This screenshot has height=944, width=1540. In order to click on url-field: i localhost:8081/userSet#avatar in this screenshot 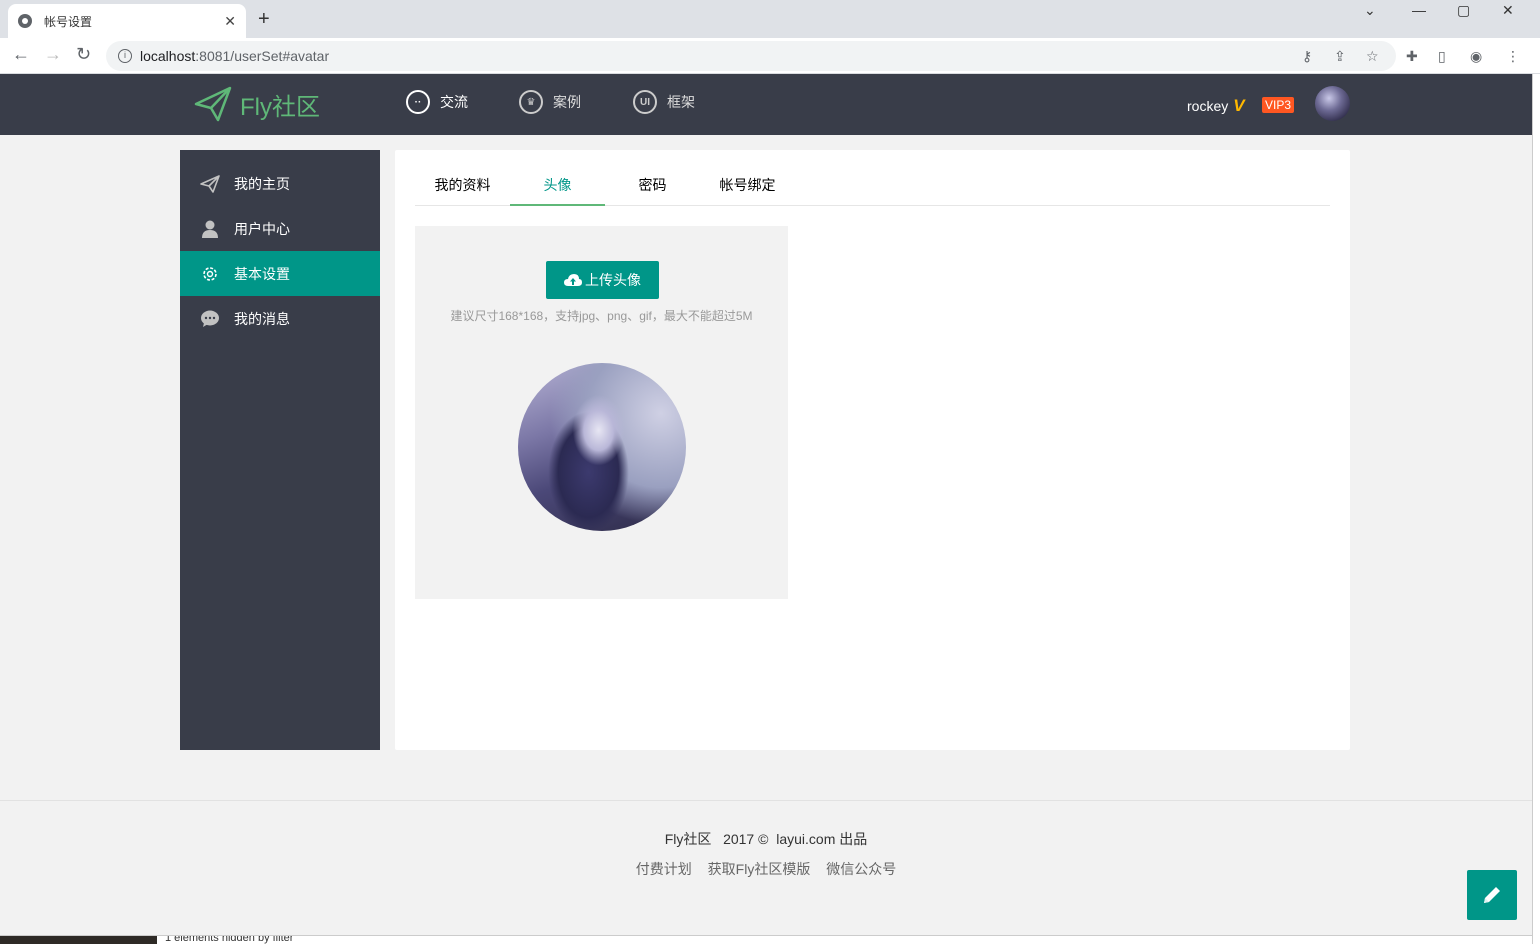, I will do `click(751, 56)`.